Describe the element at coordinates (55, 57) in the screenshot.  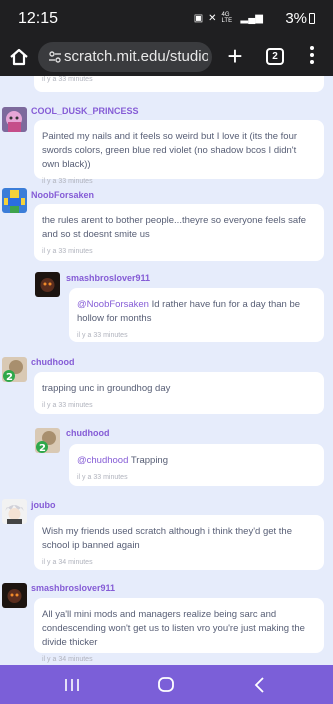
I see `site-settings-icon` at that location.